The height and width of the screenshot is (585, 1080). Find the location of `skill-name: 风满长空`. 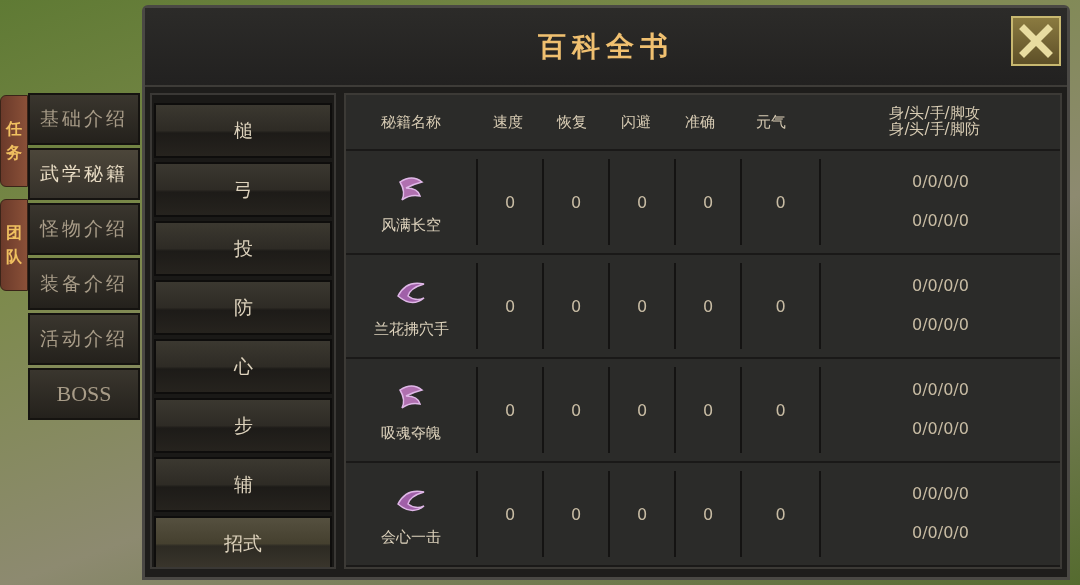

skill-name: 风满长空 is located at coordinates (411, 225).